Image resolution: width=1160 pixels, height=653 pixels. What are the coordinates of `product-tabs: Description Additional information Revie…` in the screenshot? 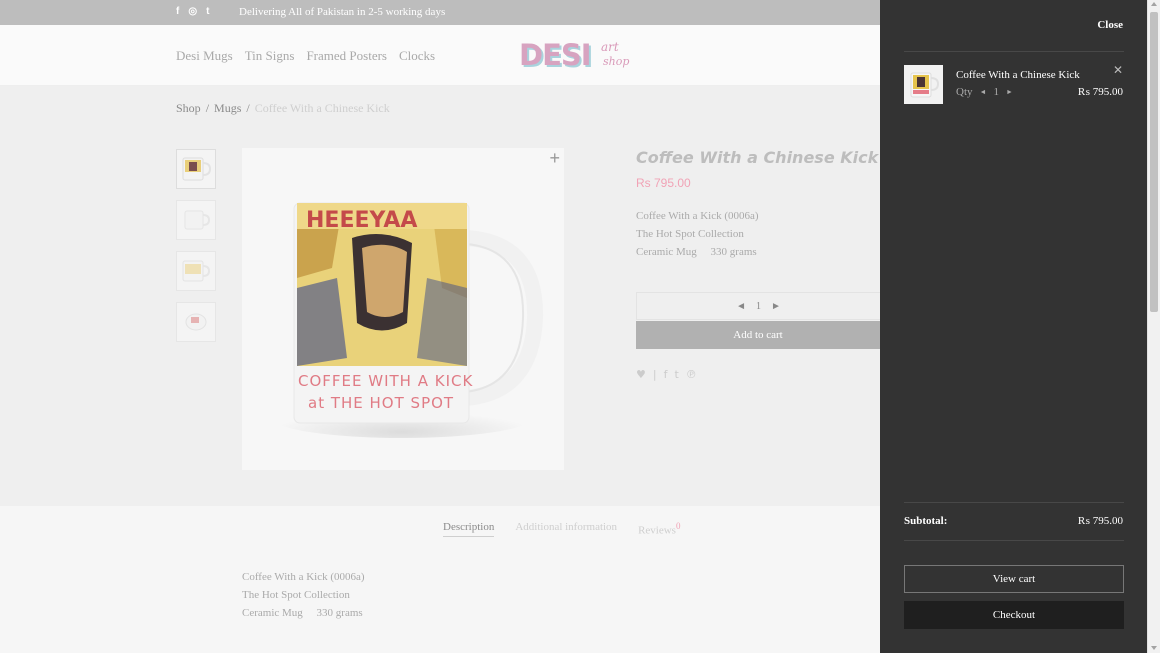 It's located at (561, 529).